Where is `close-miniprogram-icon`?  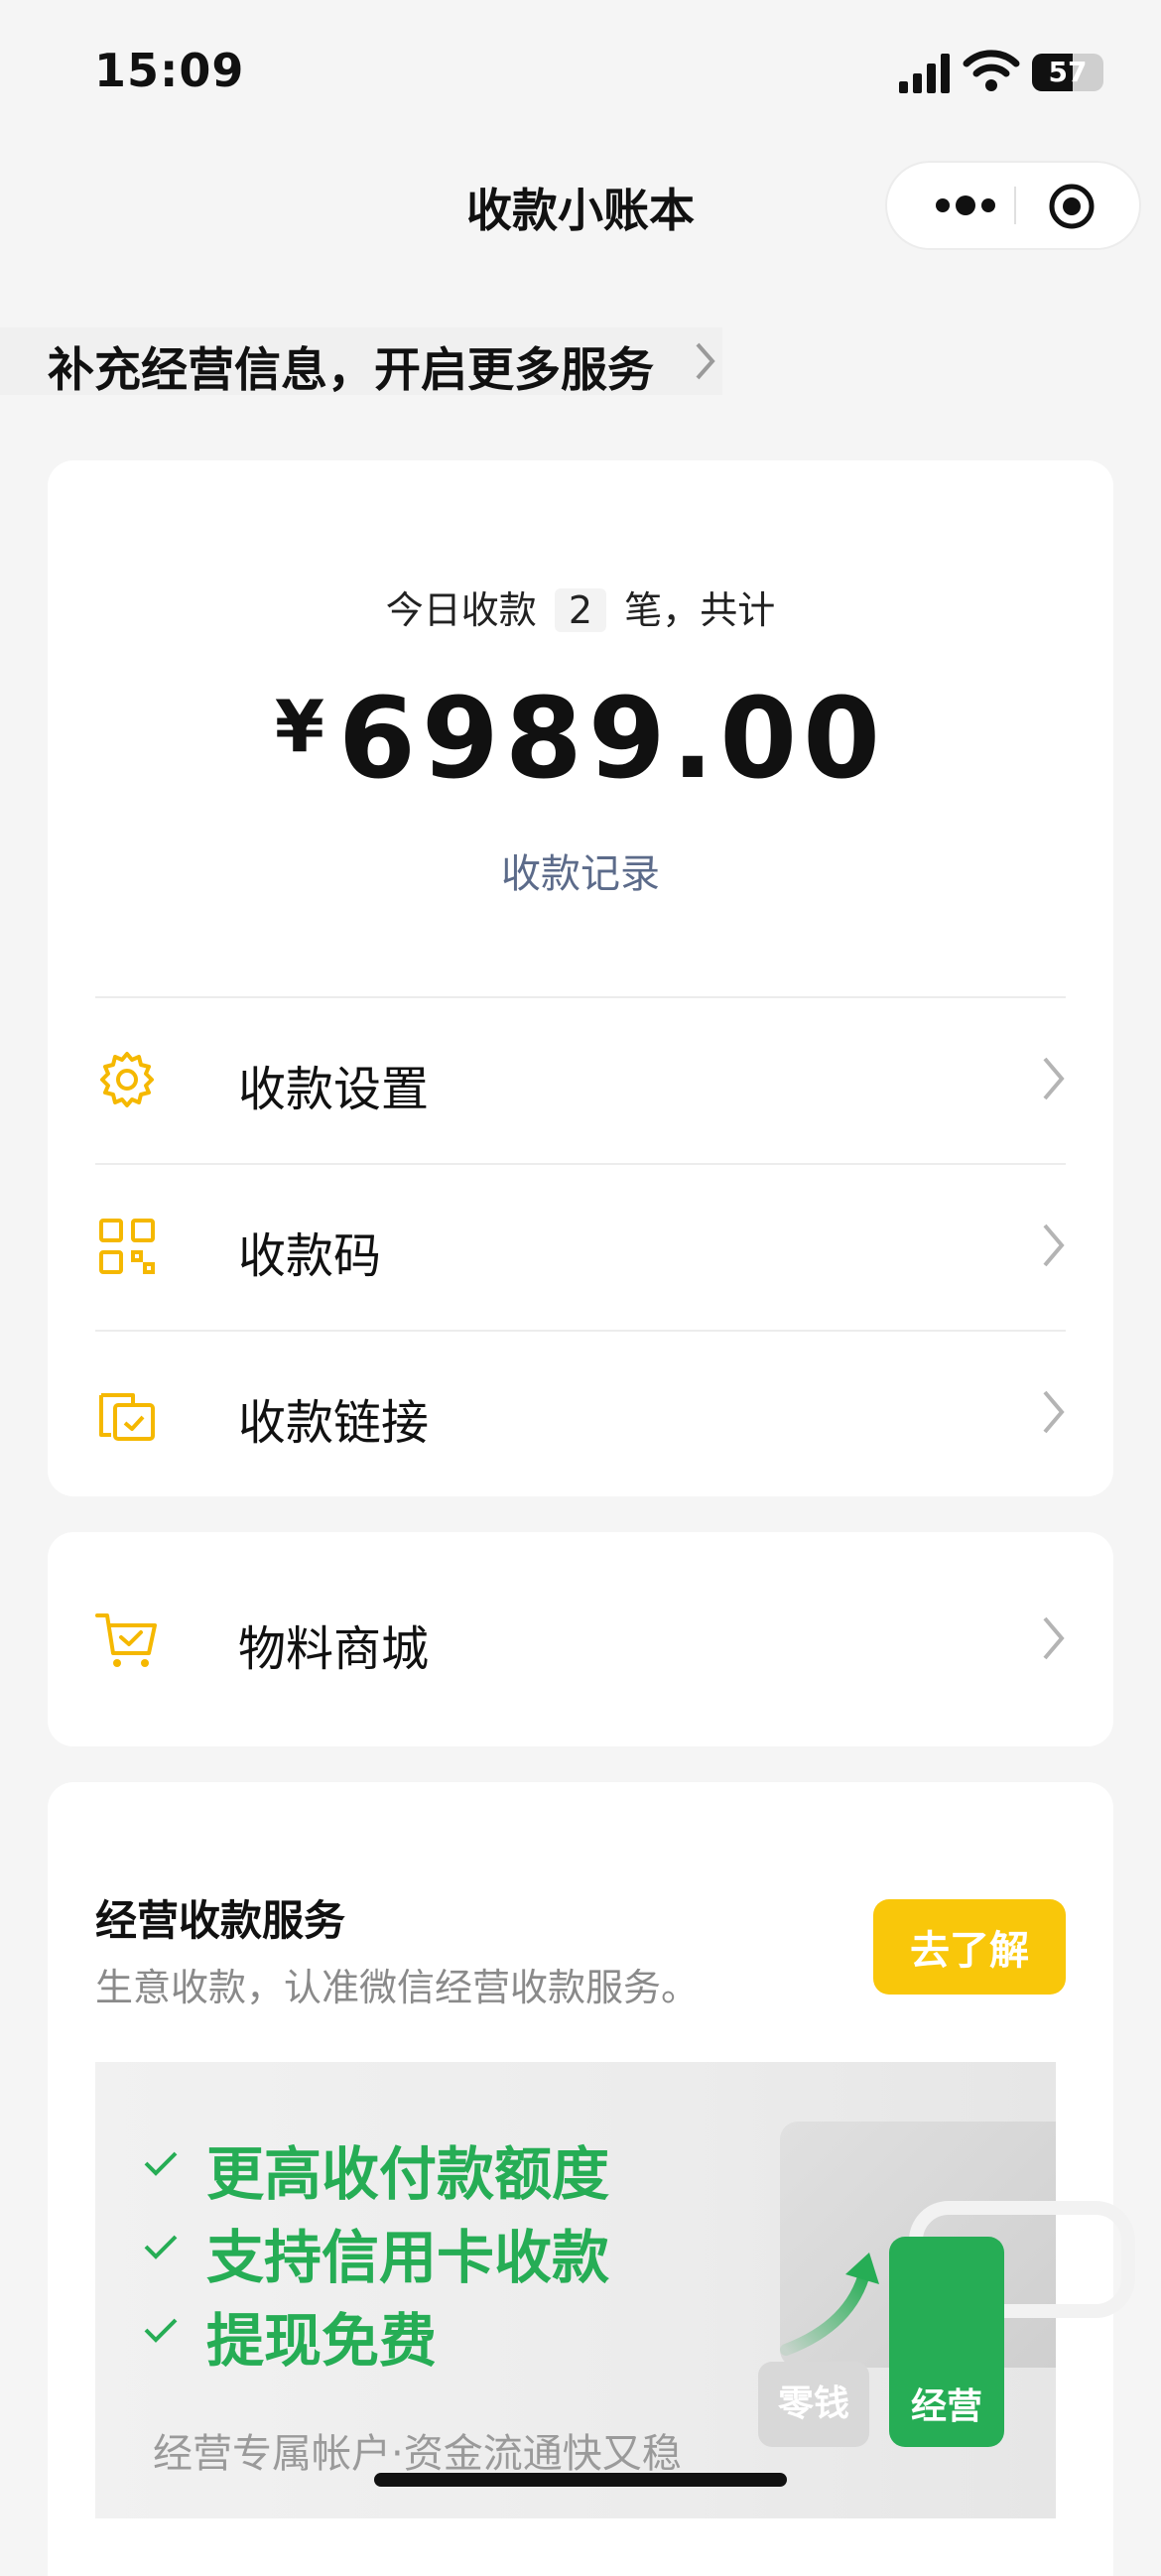 close-miniprogram-icon is located at coordinates (1072, 207).